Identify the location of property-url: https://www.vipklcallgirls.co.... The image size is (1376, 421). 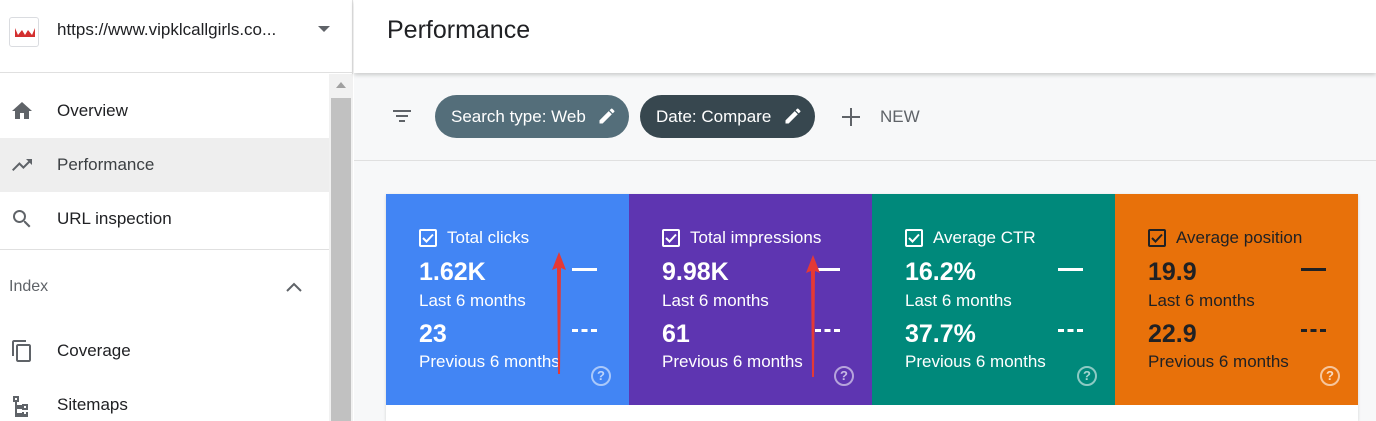
(167, 29).